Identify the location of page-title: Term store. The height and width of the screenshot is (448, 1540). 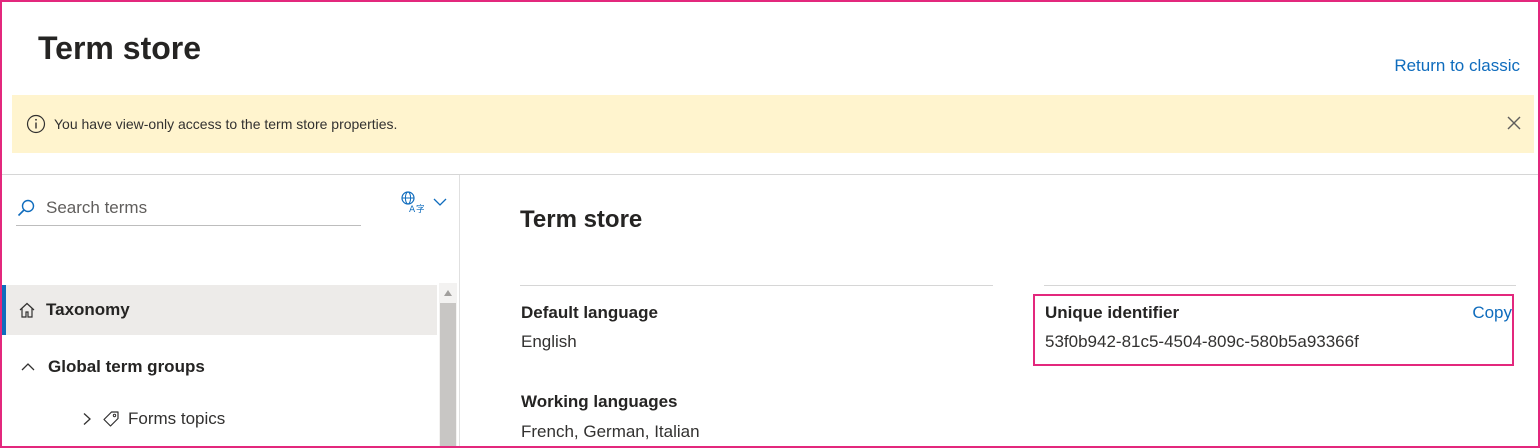
(120, 48).